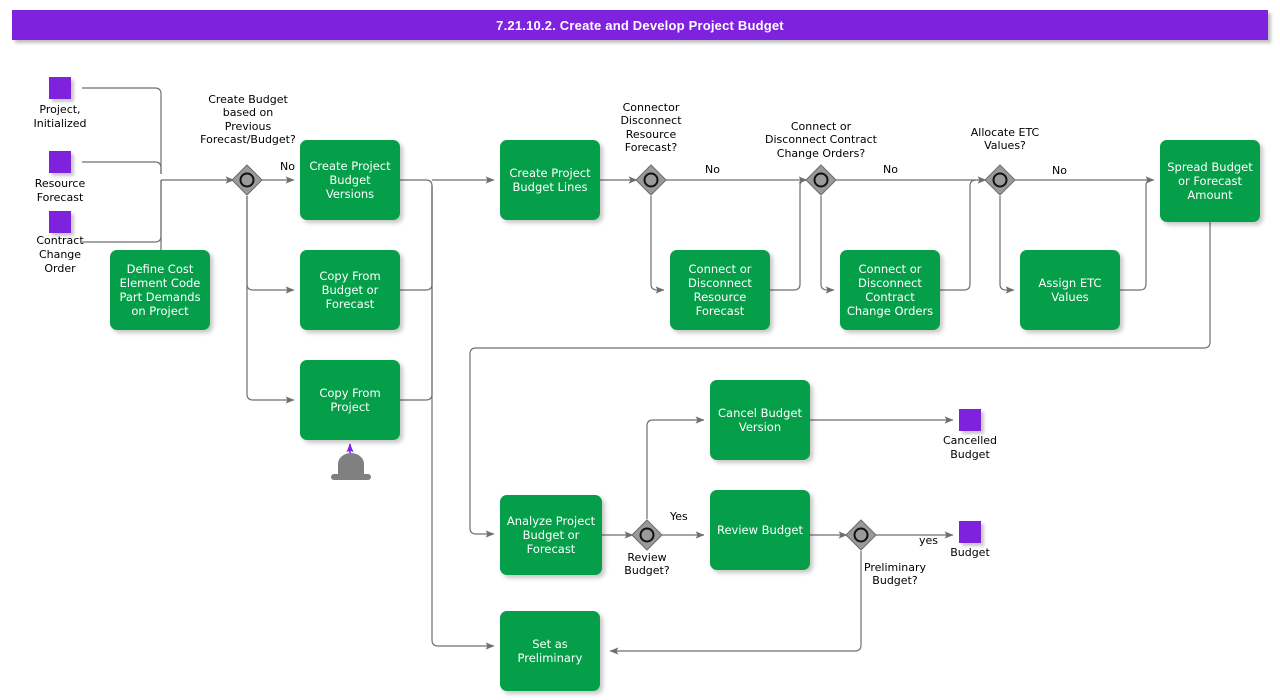 Image resolution: width=1280 pixels, height=700 pixels. Describe the element at coordinates (647, 564) in the screenshot. I see `gateway-review-budget-label: Review Budget?` at that location.